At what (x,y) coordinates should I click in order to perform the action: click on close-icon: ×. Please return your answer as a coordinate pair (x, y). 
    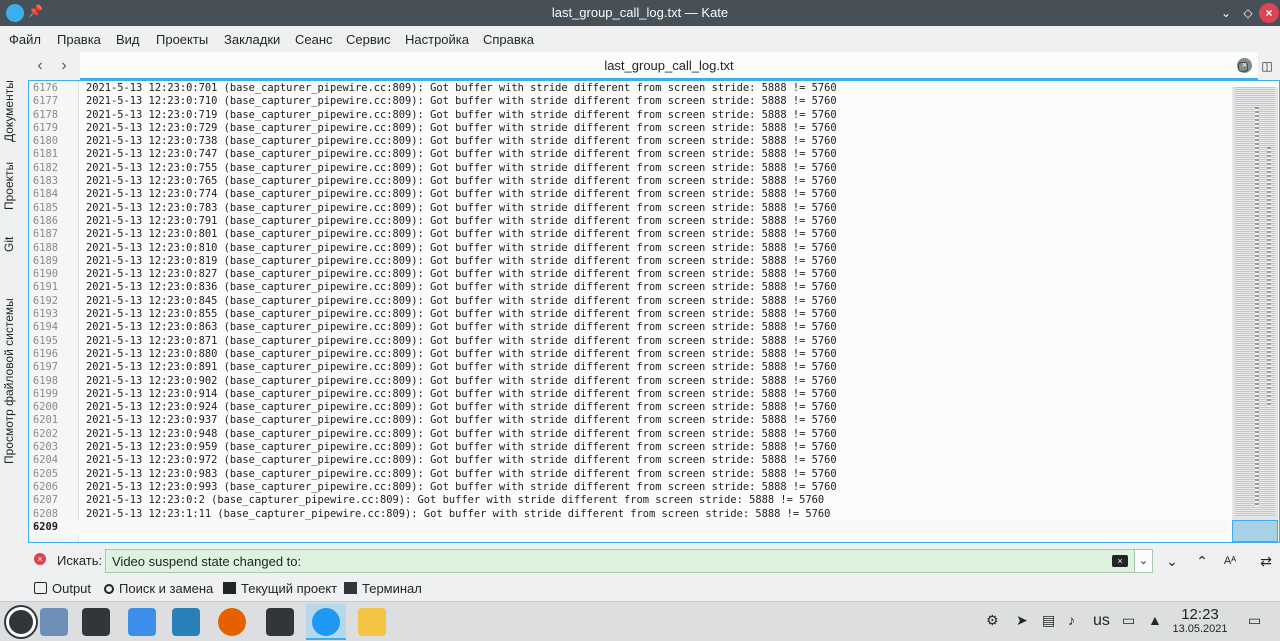
    Looking at the image, I should click on (1269, 13).